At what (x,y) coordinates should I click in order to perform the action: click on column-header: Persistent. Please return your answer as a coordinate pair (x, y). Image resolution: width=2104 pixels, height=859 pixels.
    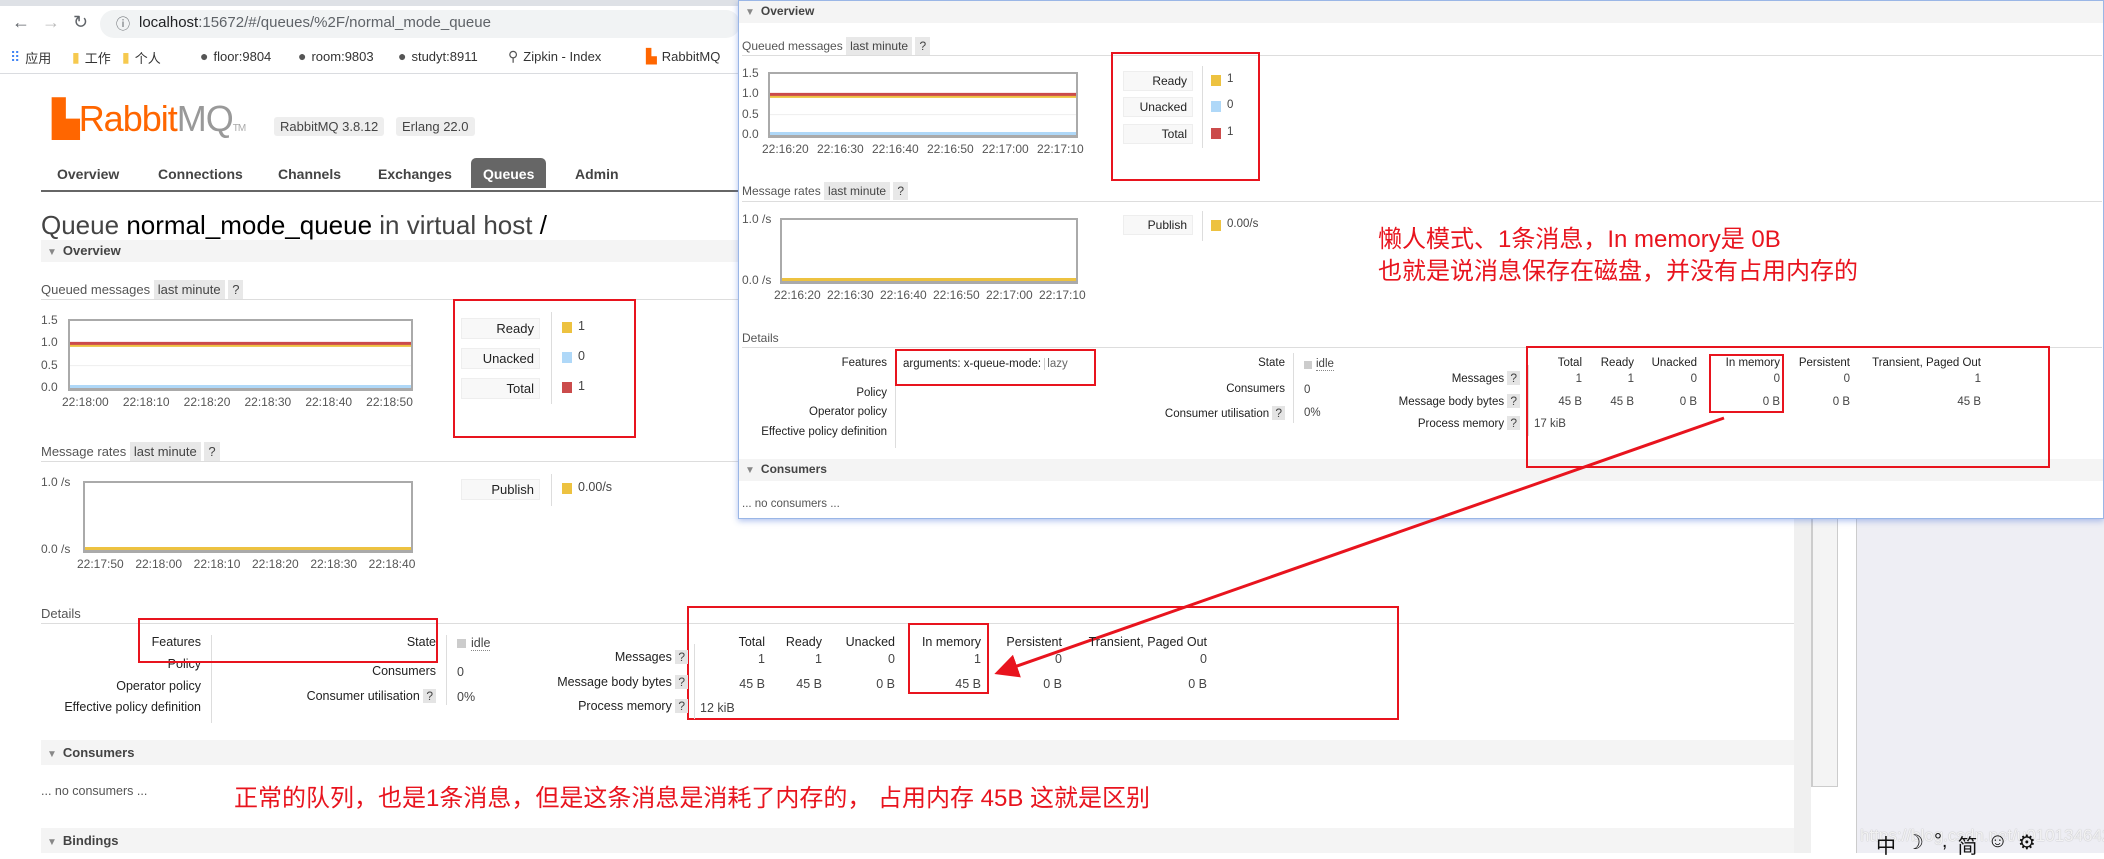
    Looking at the image, I should click on (1034, 642).